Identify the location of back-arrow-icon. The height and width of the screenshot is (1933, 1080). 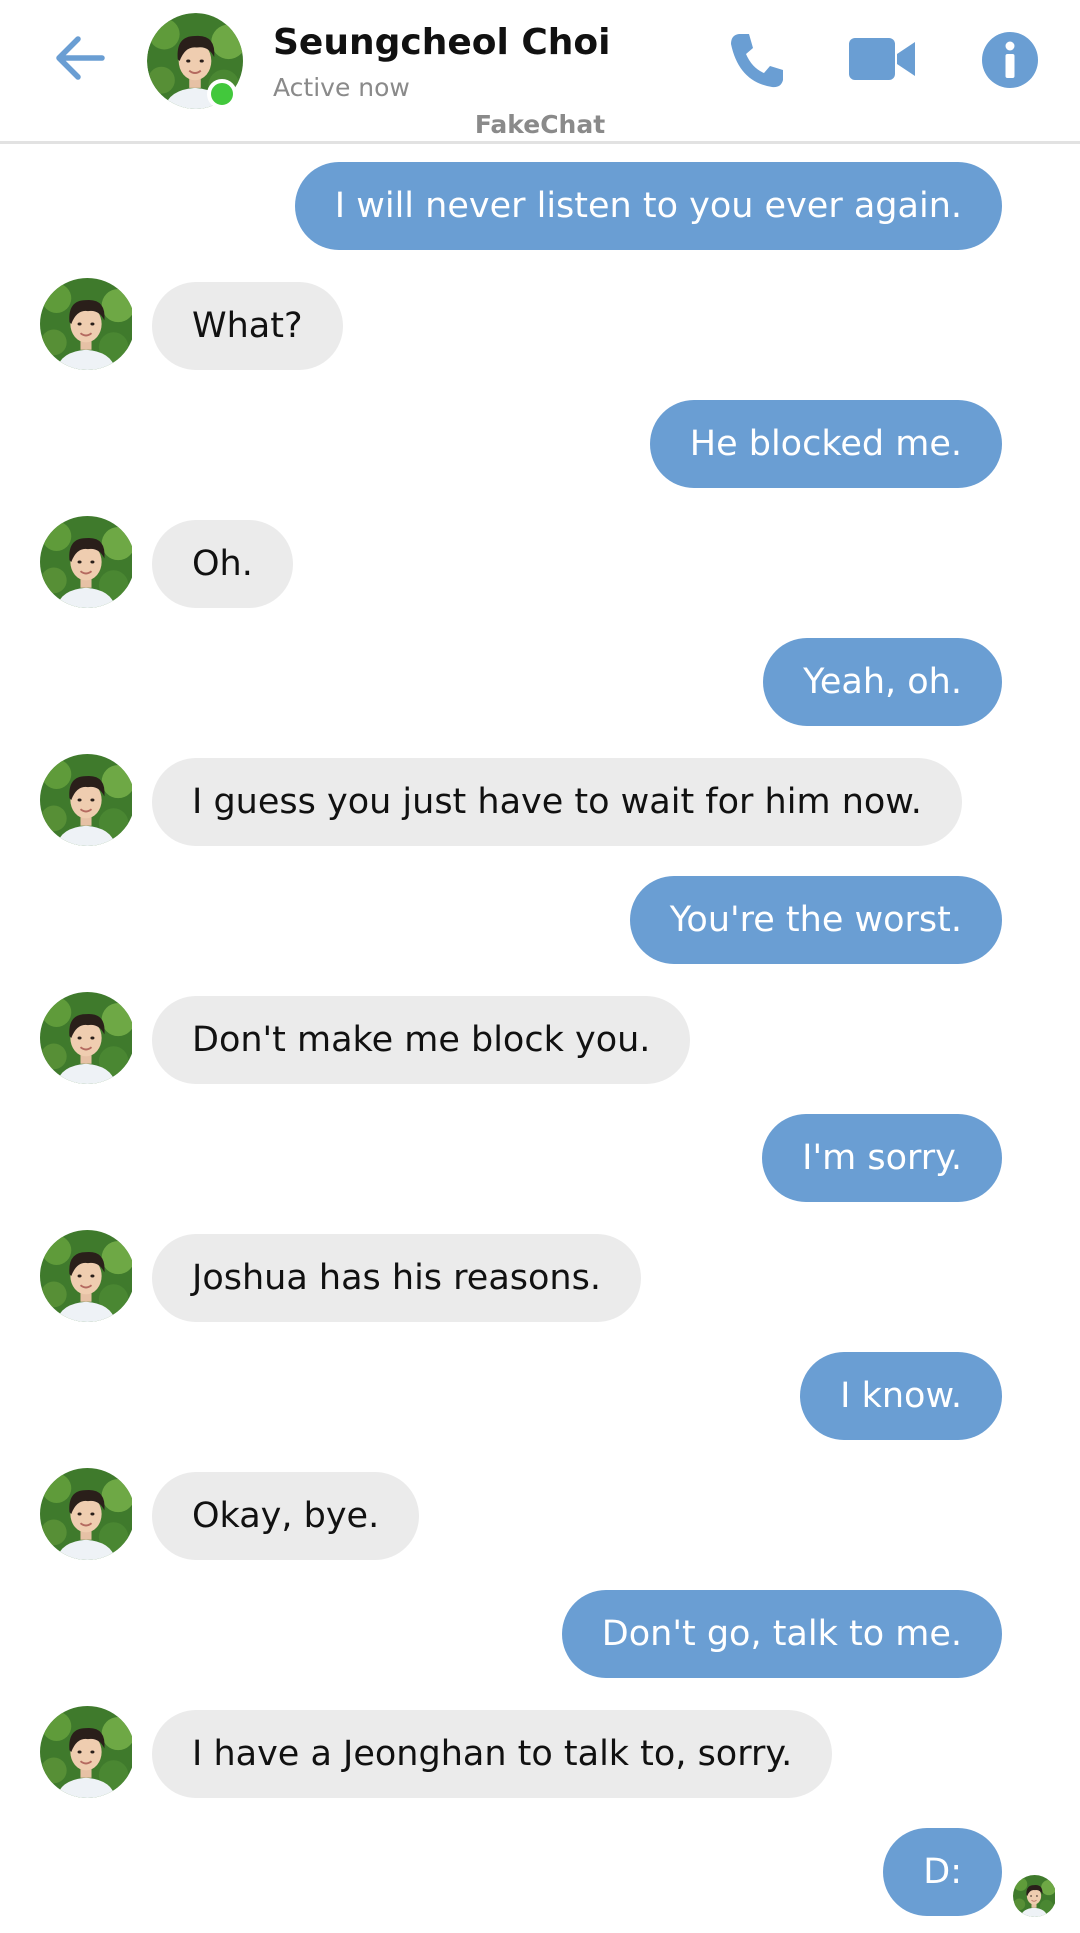
(80, 58).